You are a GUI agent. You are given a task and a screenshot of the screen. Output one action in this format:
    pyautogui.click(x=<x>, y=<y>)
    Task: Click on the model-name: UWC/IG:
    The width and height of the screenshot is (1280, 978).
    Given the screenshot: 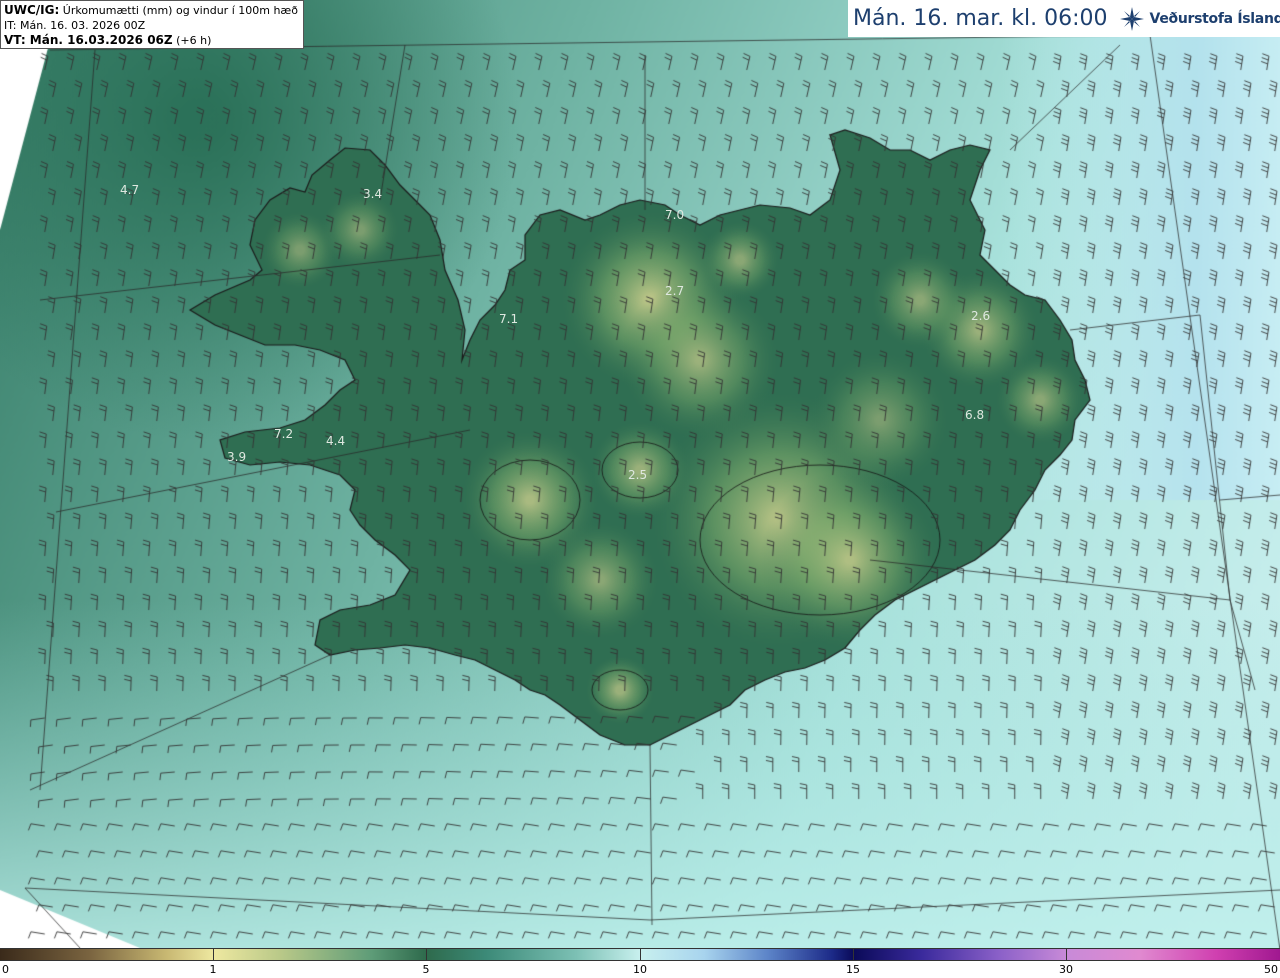 What is the action you would take?
    pyautogui.click(x=32, y=10)
    